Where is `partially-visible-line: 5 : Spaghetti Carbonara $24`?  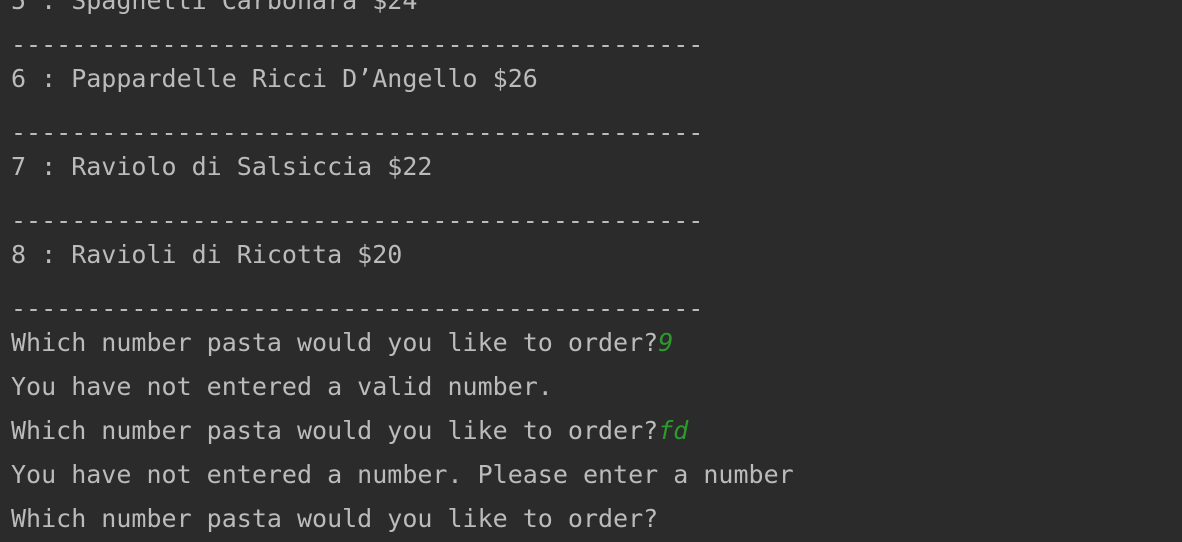 partially-visible-line: 5 : Spaghetti Carbonara $24 is located at coordinates (214, 7).